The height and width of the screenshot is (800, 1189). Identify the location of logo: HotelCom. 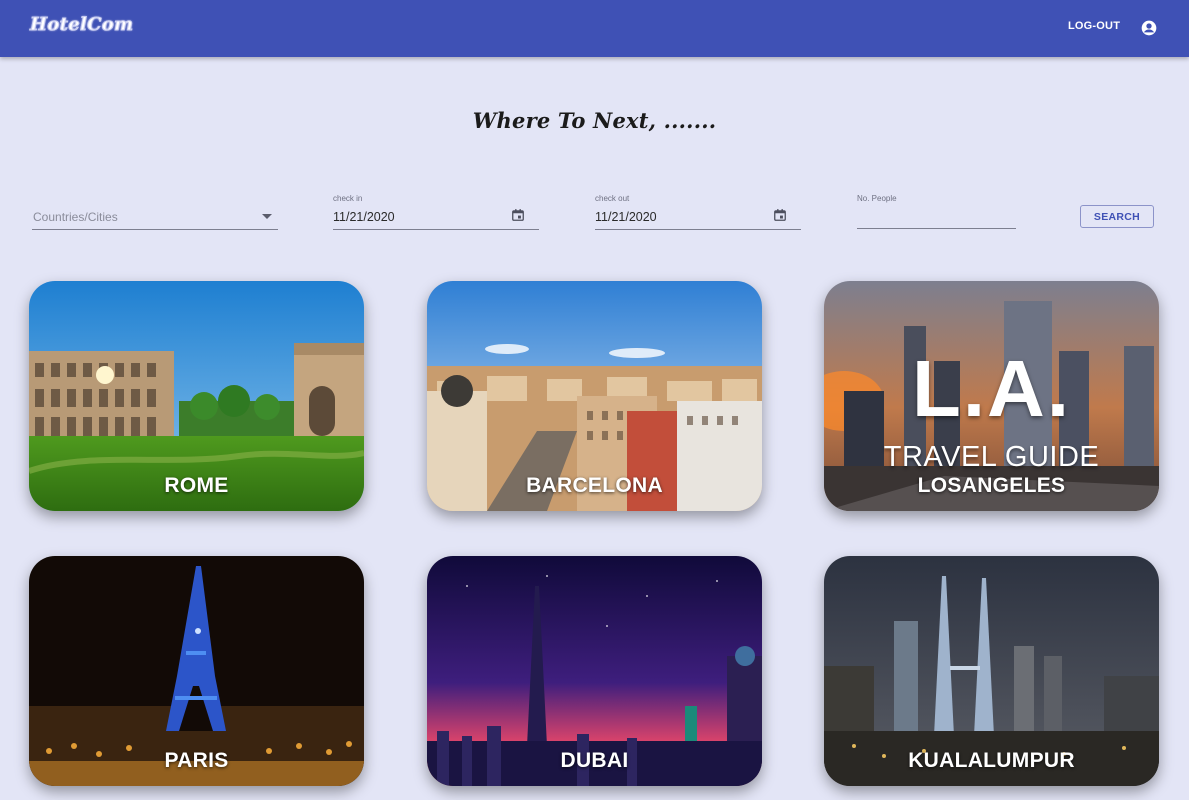
(81, 25).